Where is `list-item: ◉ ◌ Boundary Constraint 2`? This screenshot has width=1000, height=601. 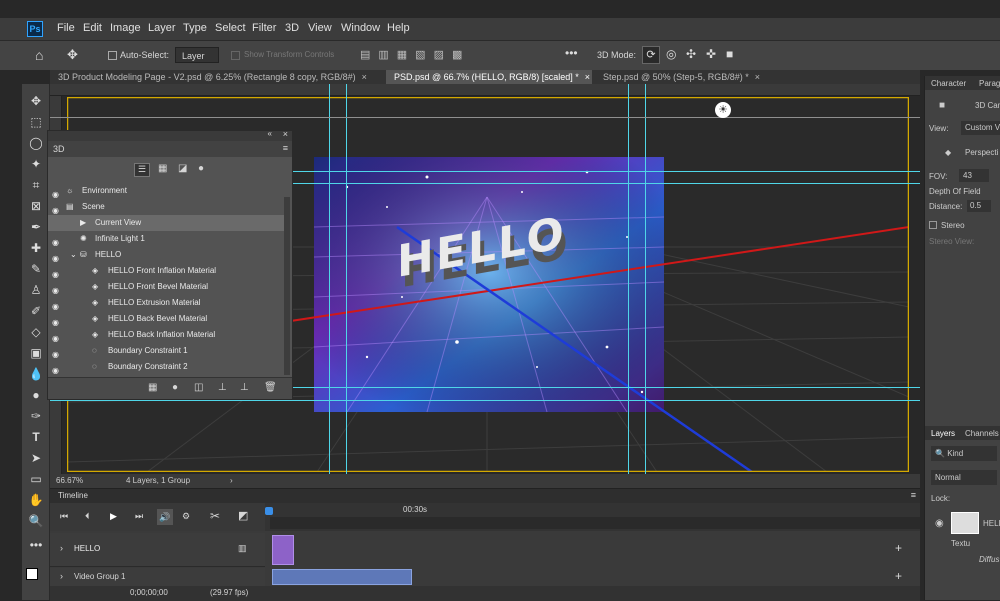 list-item: ◉ ◌ Boundary Constraint 2 is located at coordinates (168, 367).